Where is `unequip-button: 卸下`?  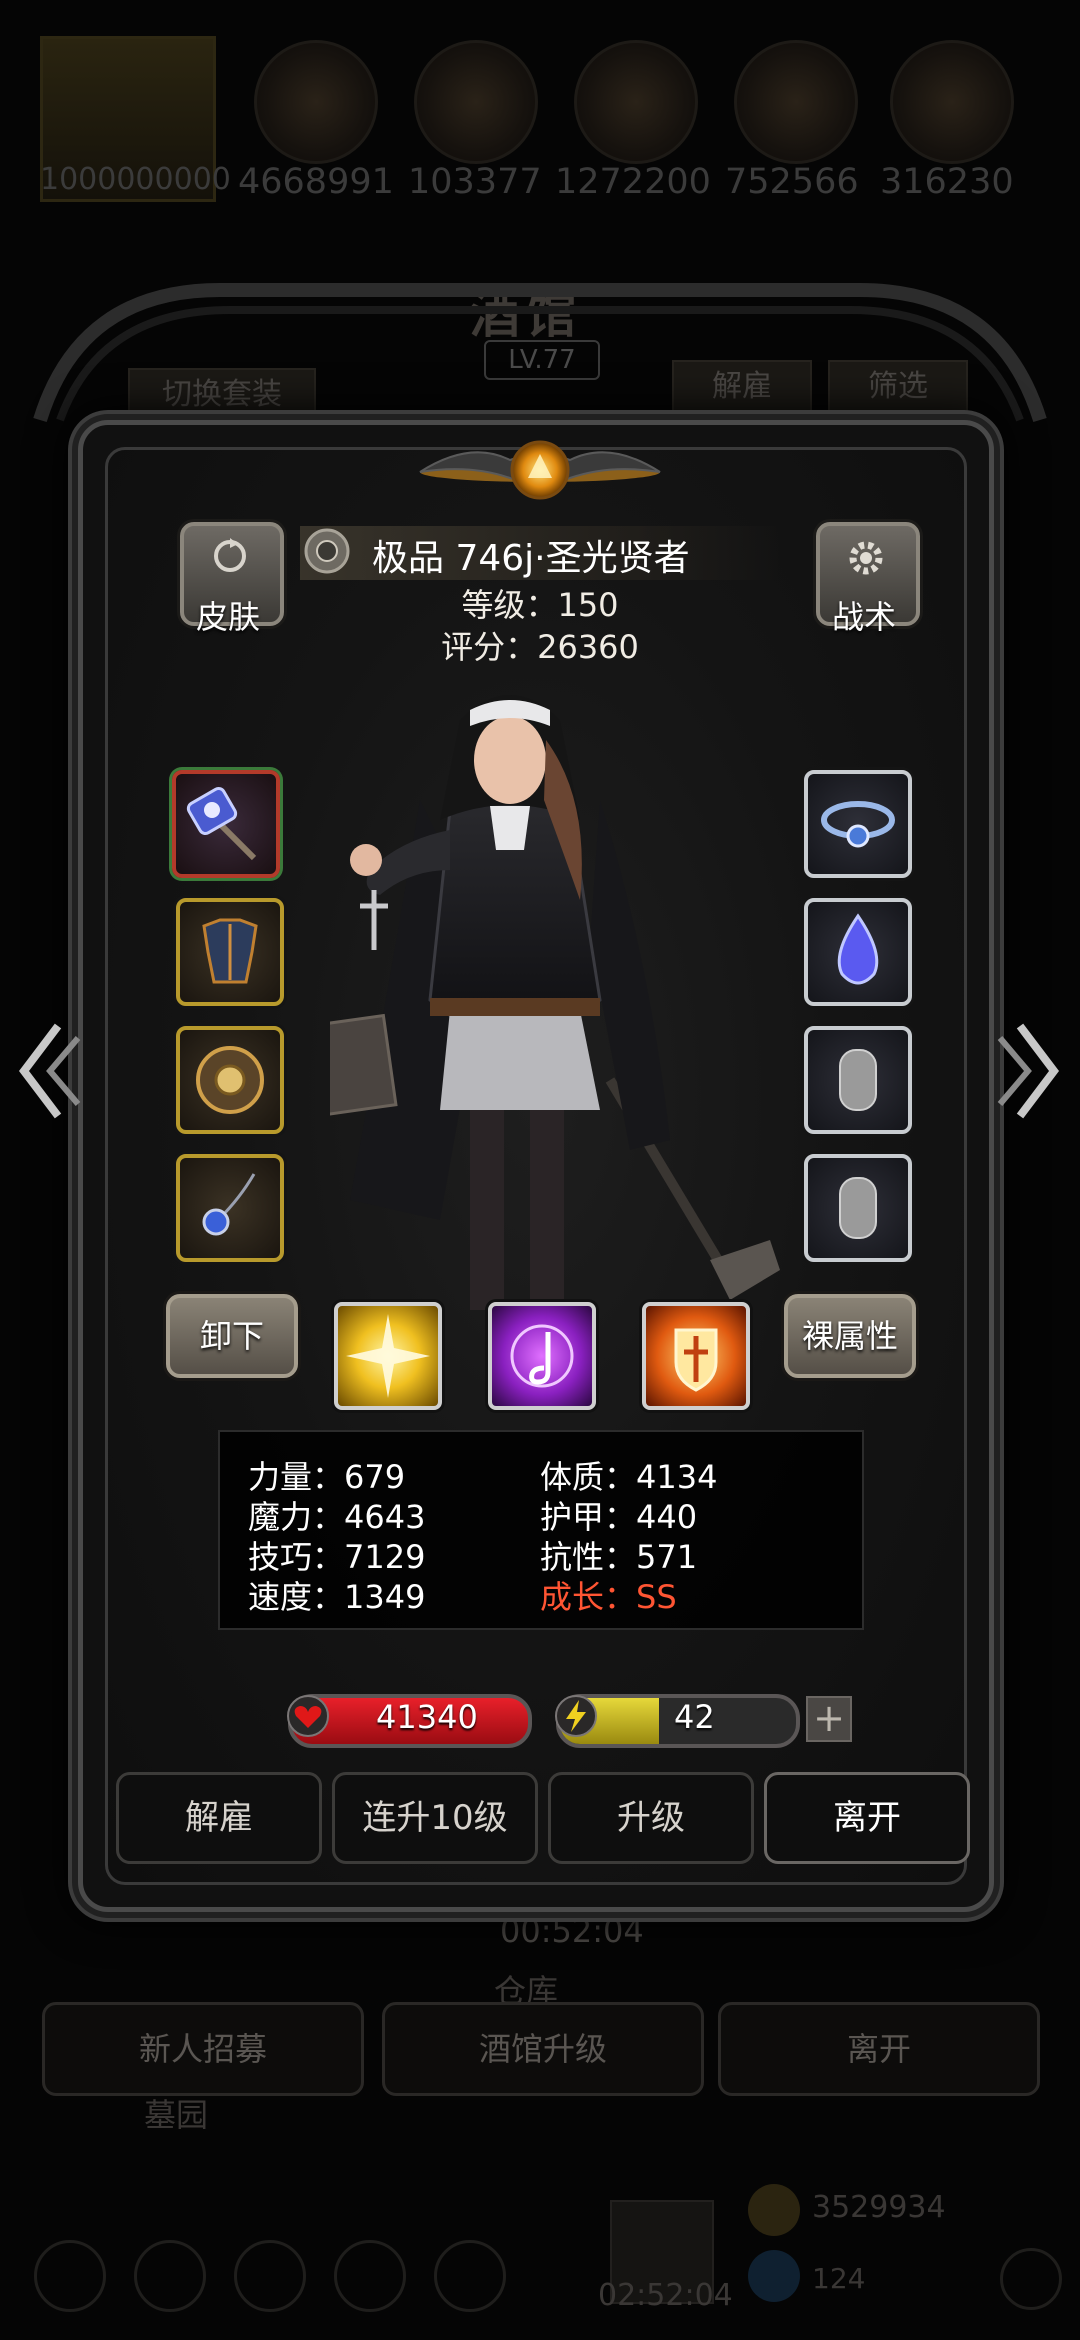 unequip-button: 卸下 is located at coordinates (232, 1336).